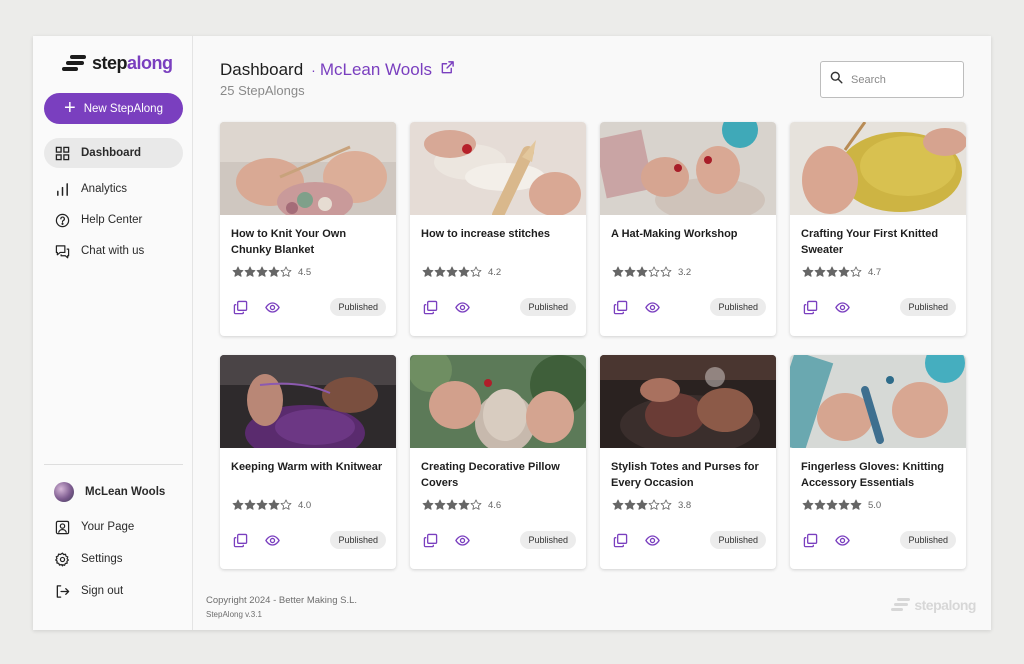  I want to click on card-rating: 3.2, so click(651, 272).